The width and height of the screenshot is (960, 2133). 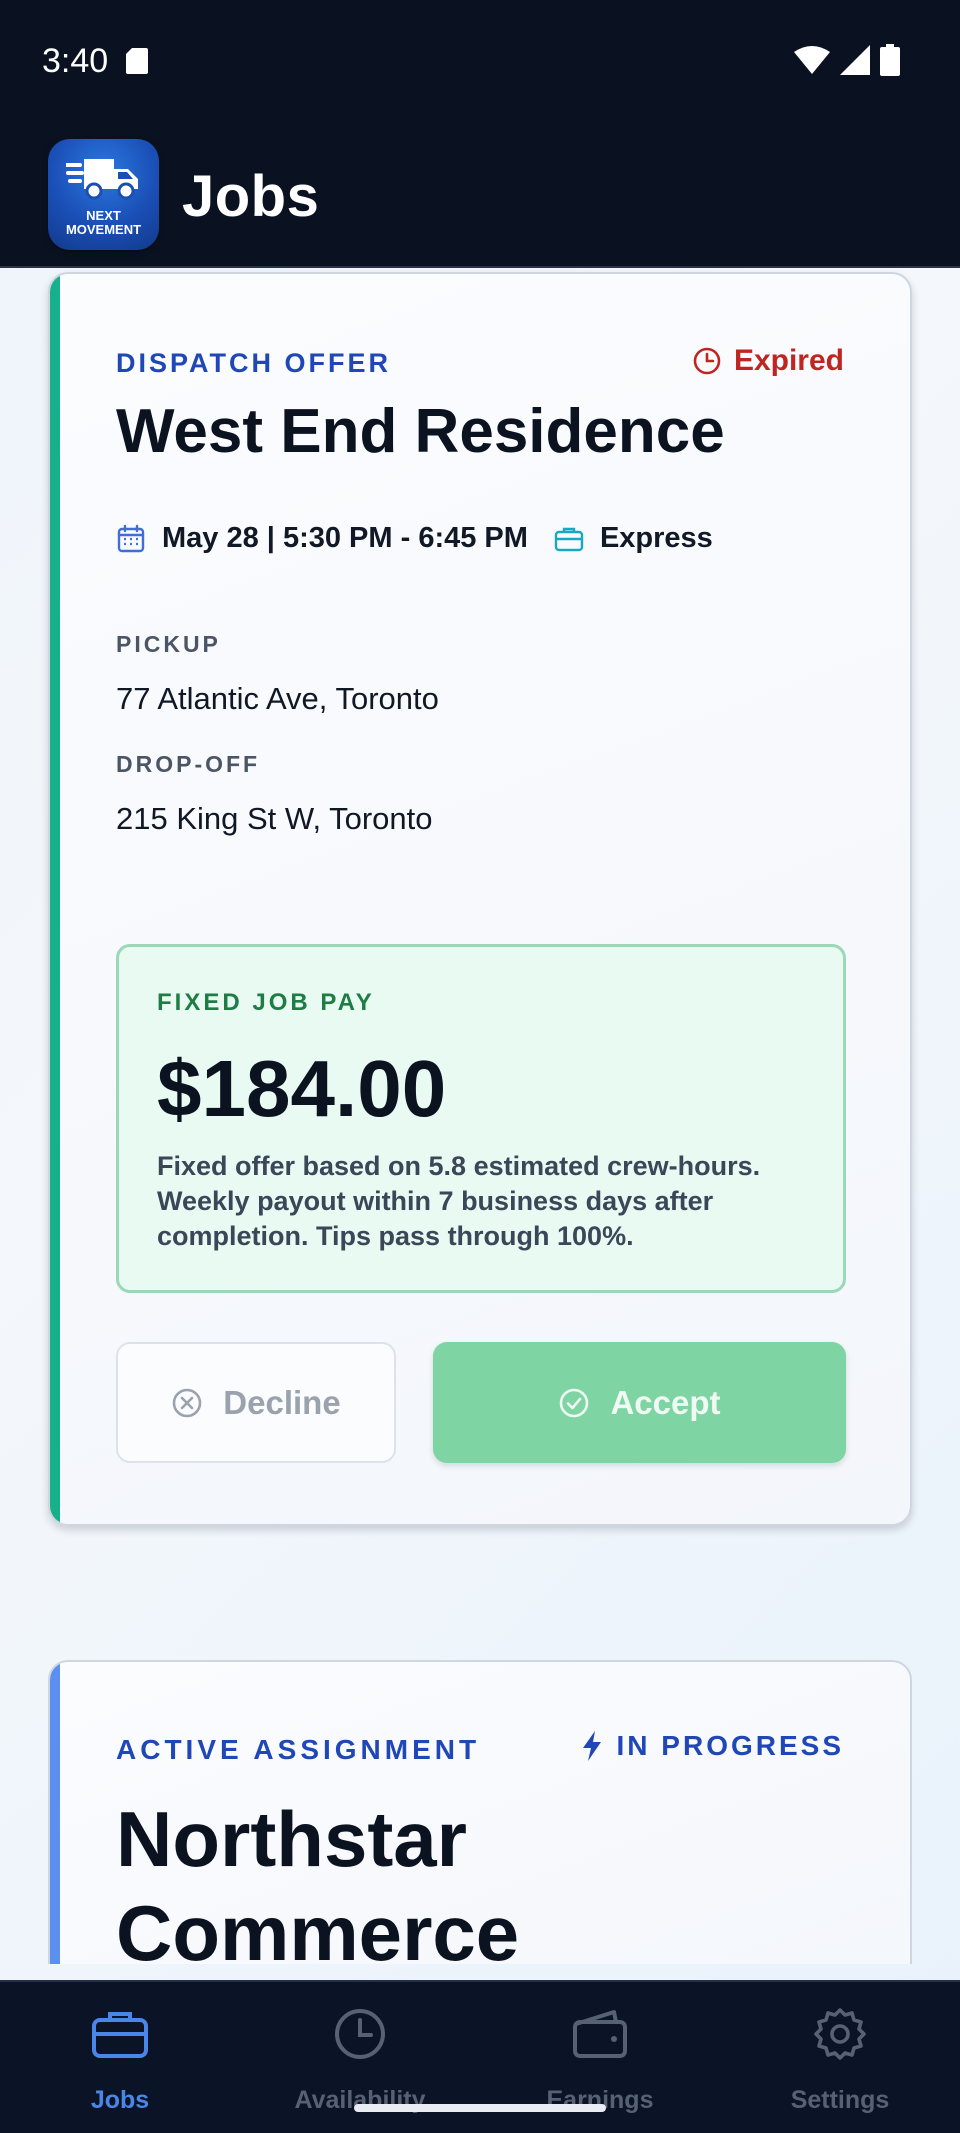 I want to click on expired-label: Expired, so click(x=788, y=360).